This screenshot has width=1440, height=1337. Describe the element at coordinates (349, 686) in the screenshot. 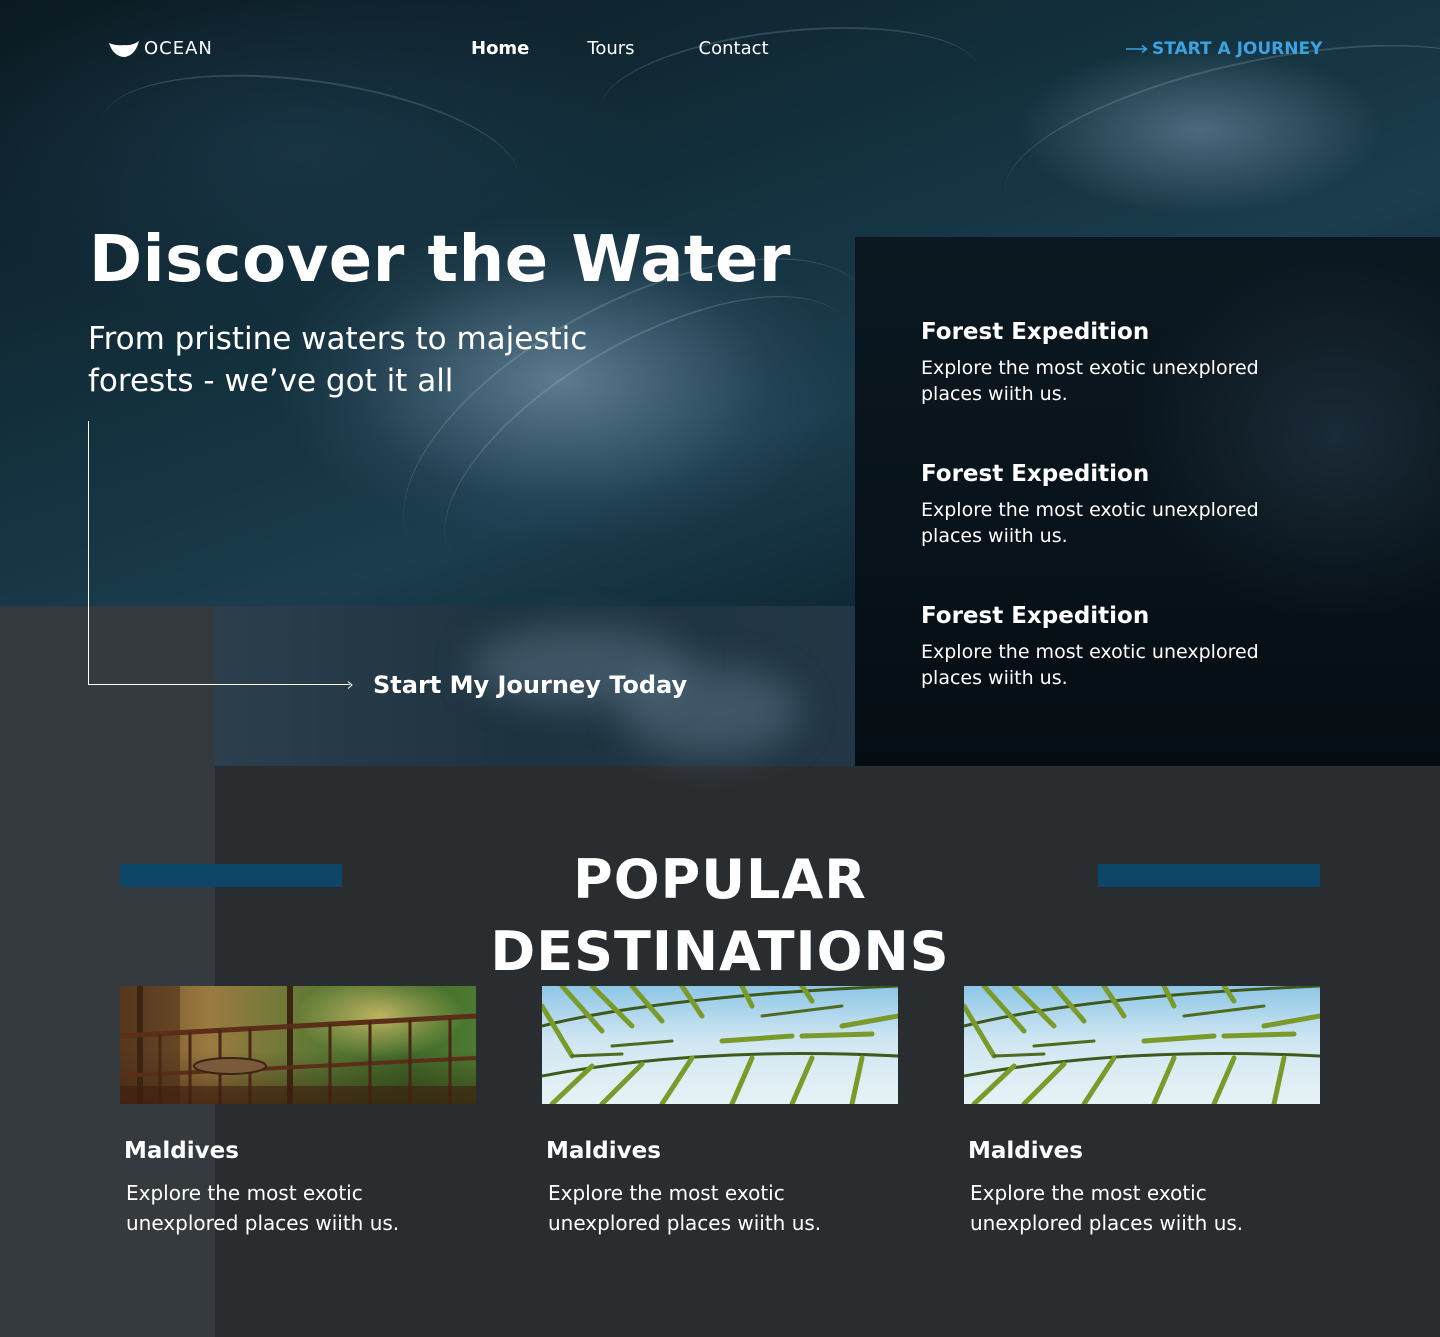

I see `line-arrow-icon` at that location.